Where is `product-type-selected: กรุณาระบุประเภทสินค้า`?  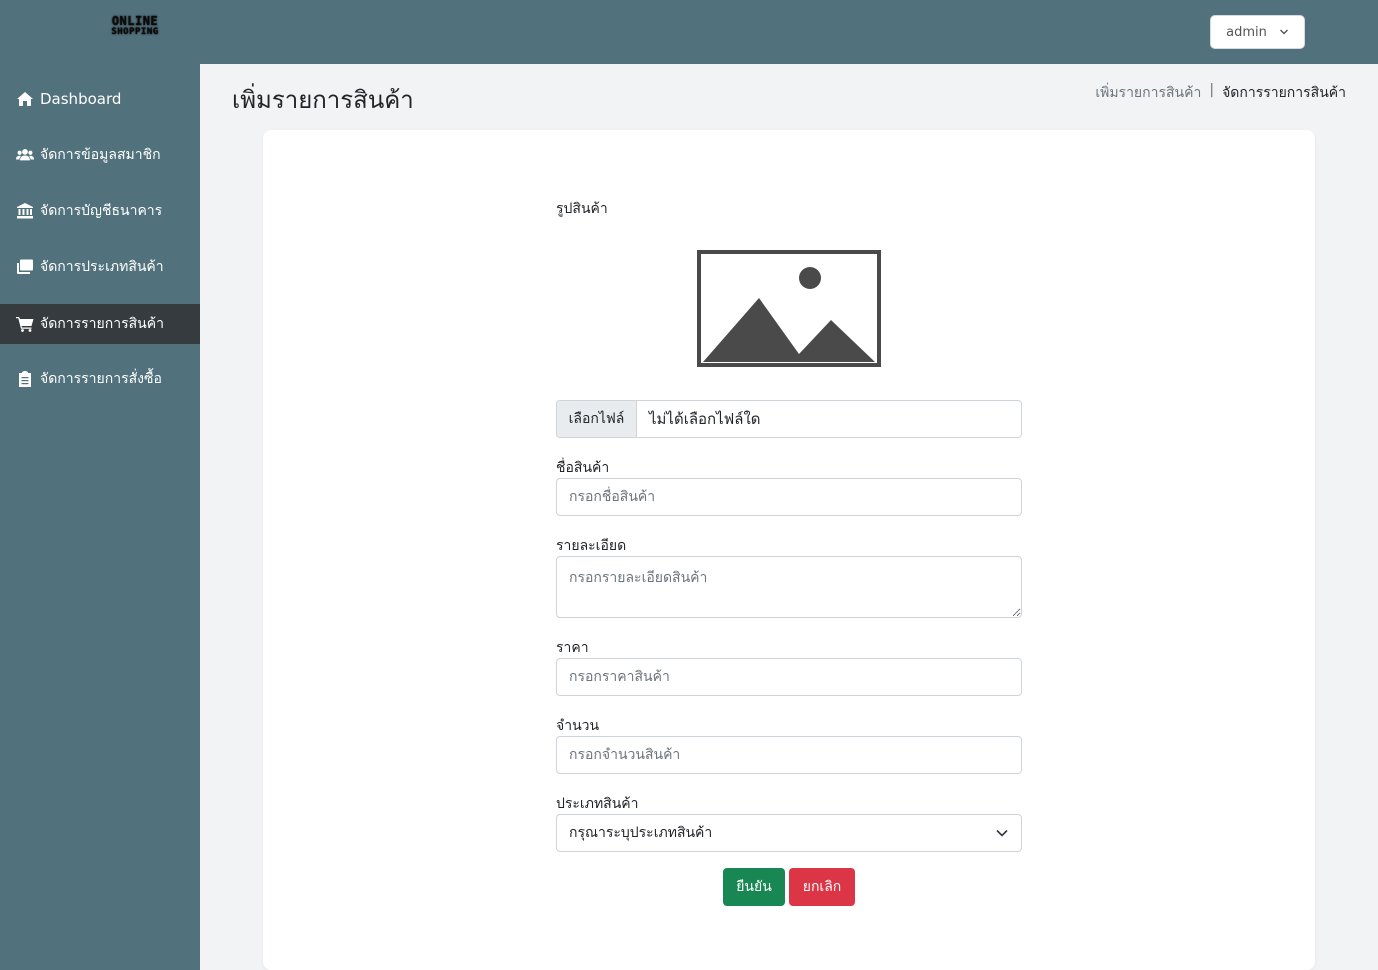 product-type-selected: กรุณาระบุประเภทสินค้า is located at coordinates (641, 833).